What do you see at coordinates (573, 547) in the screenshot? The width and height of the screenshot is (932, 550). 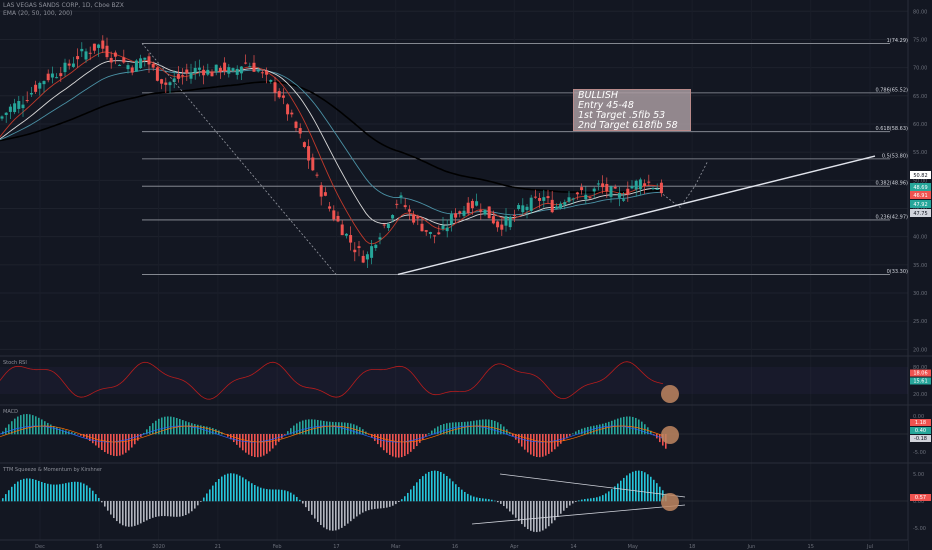 I see `x-tick-label: 14` at bounding box center [573, 547].